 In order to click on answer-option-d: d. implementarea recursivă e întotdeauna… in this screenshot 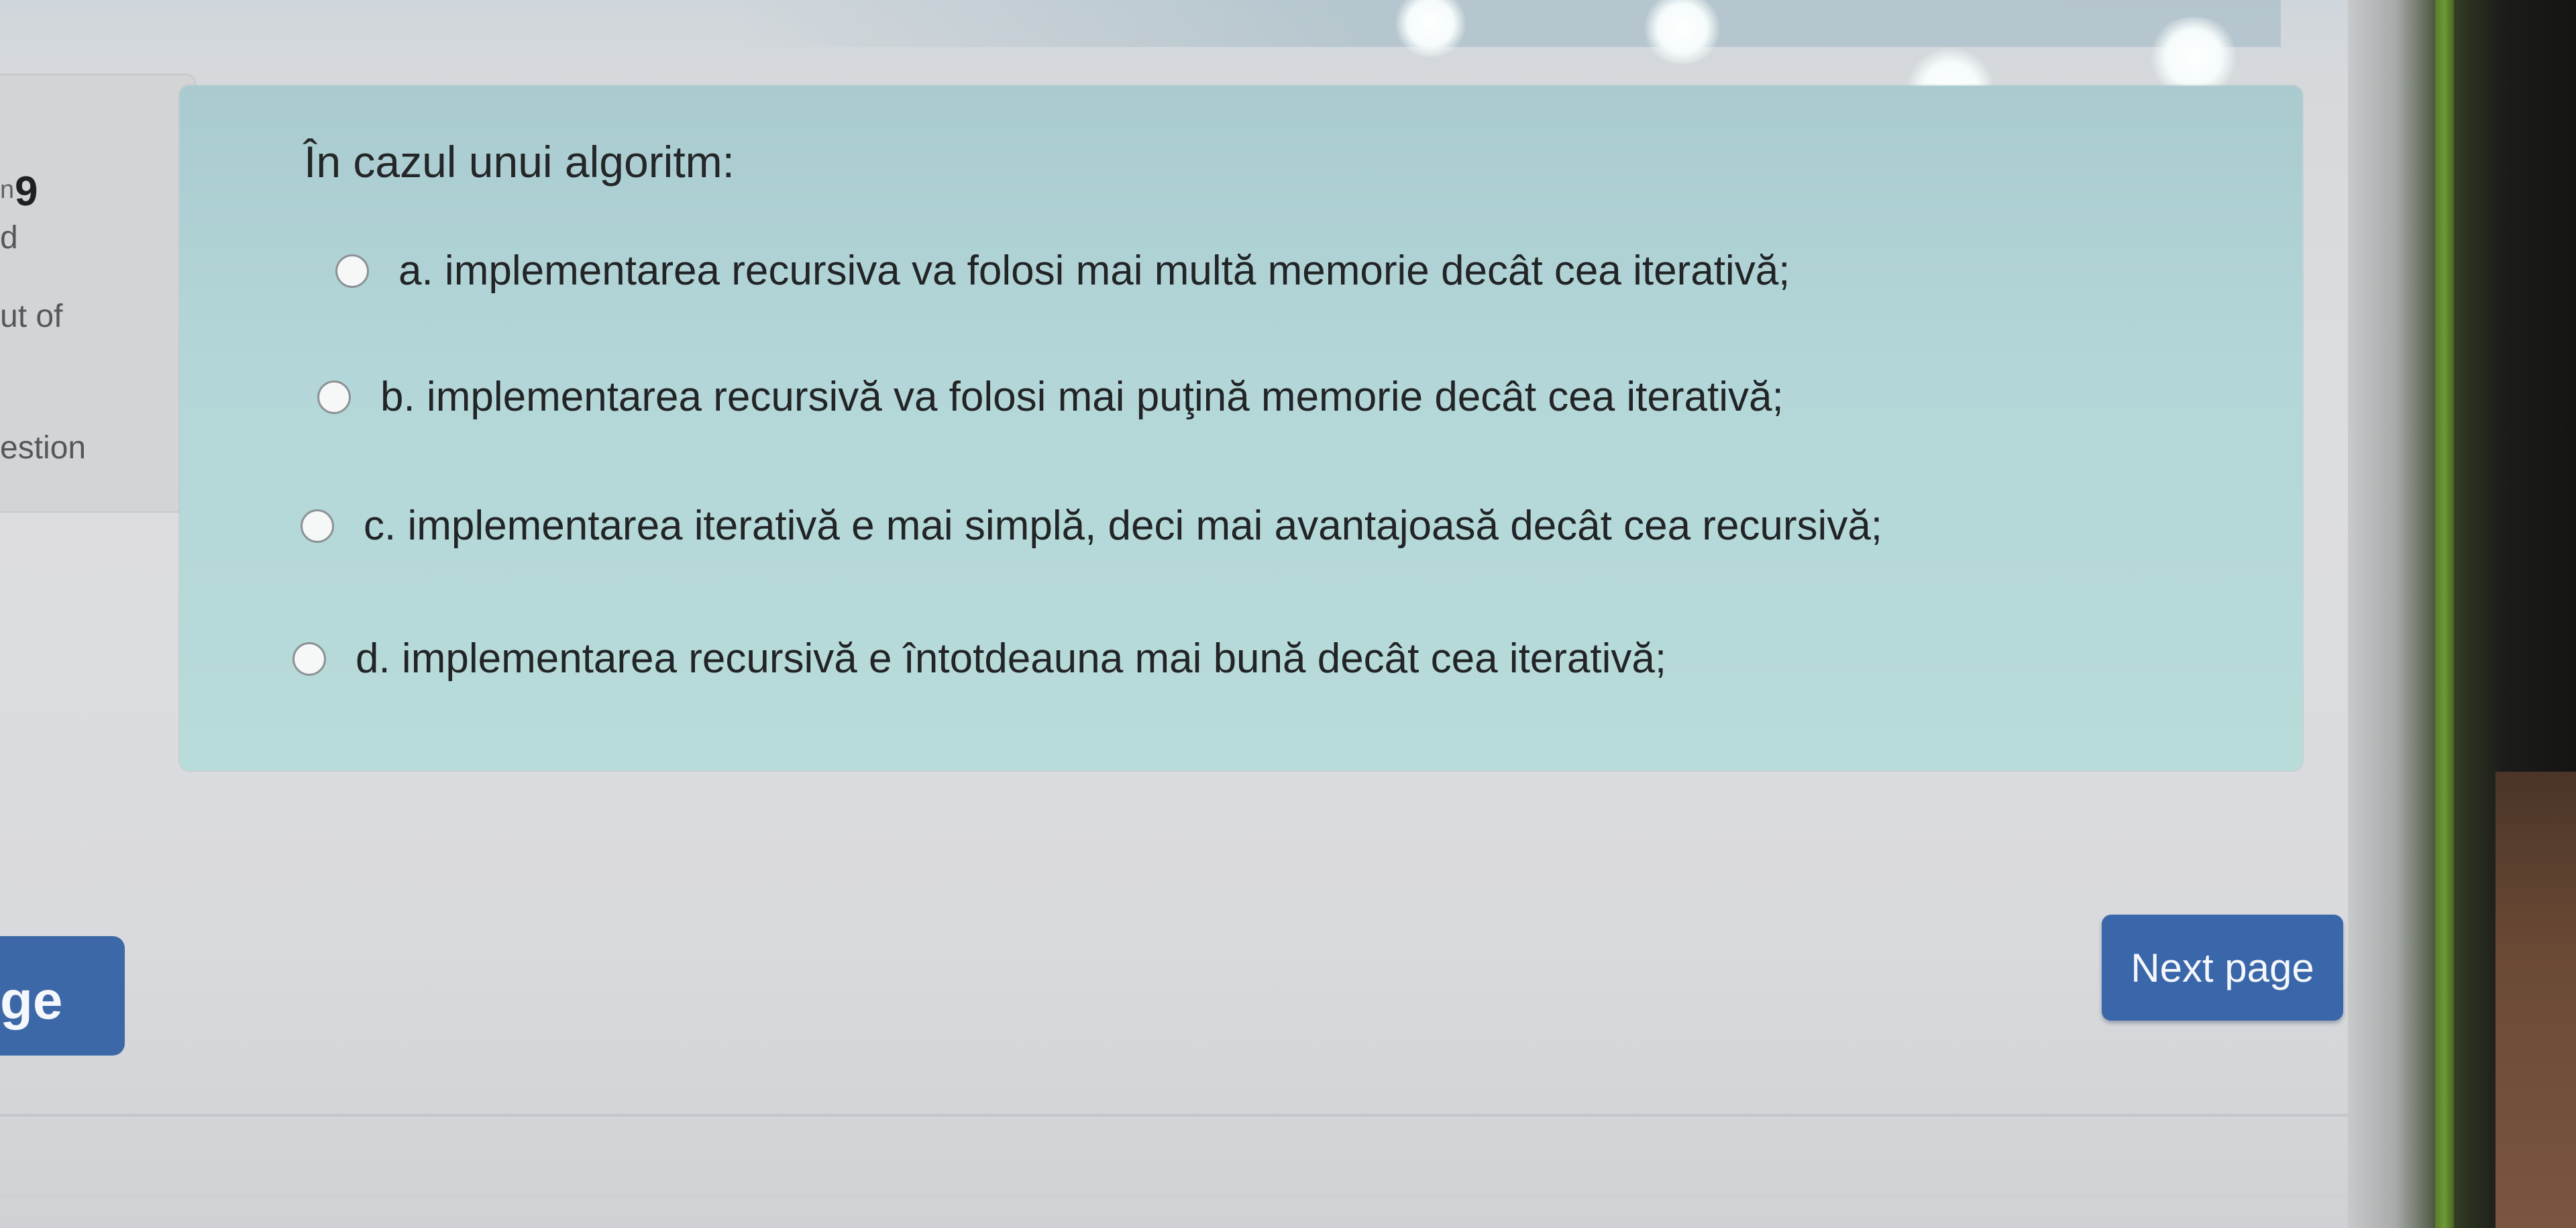, I will do `click(979, 658)`.